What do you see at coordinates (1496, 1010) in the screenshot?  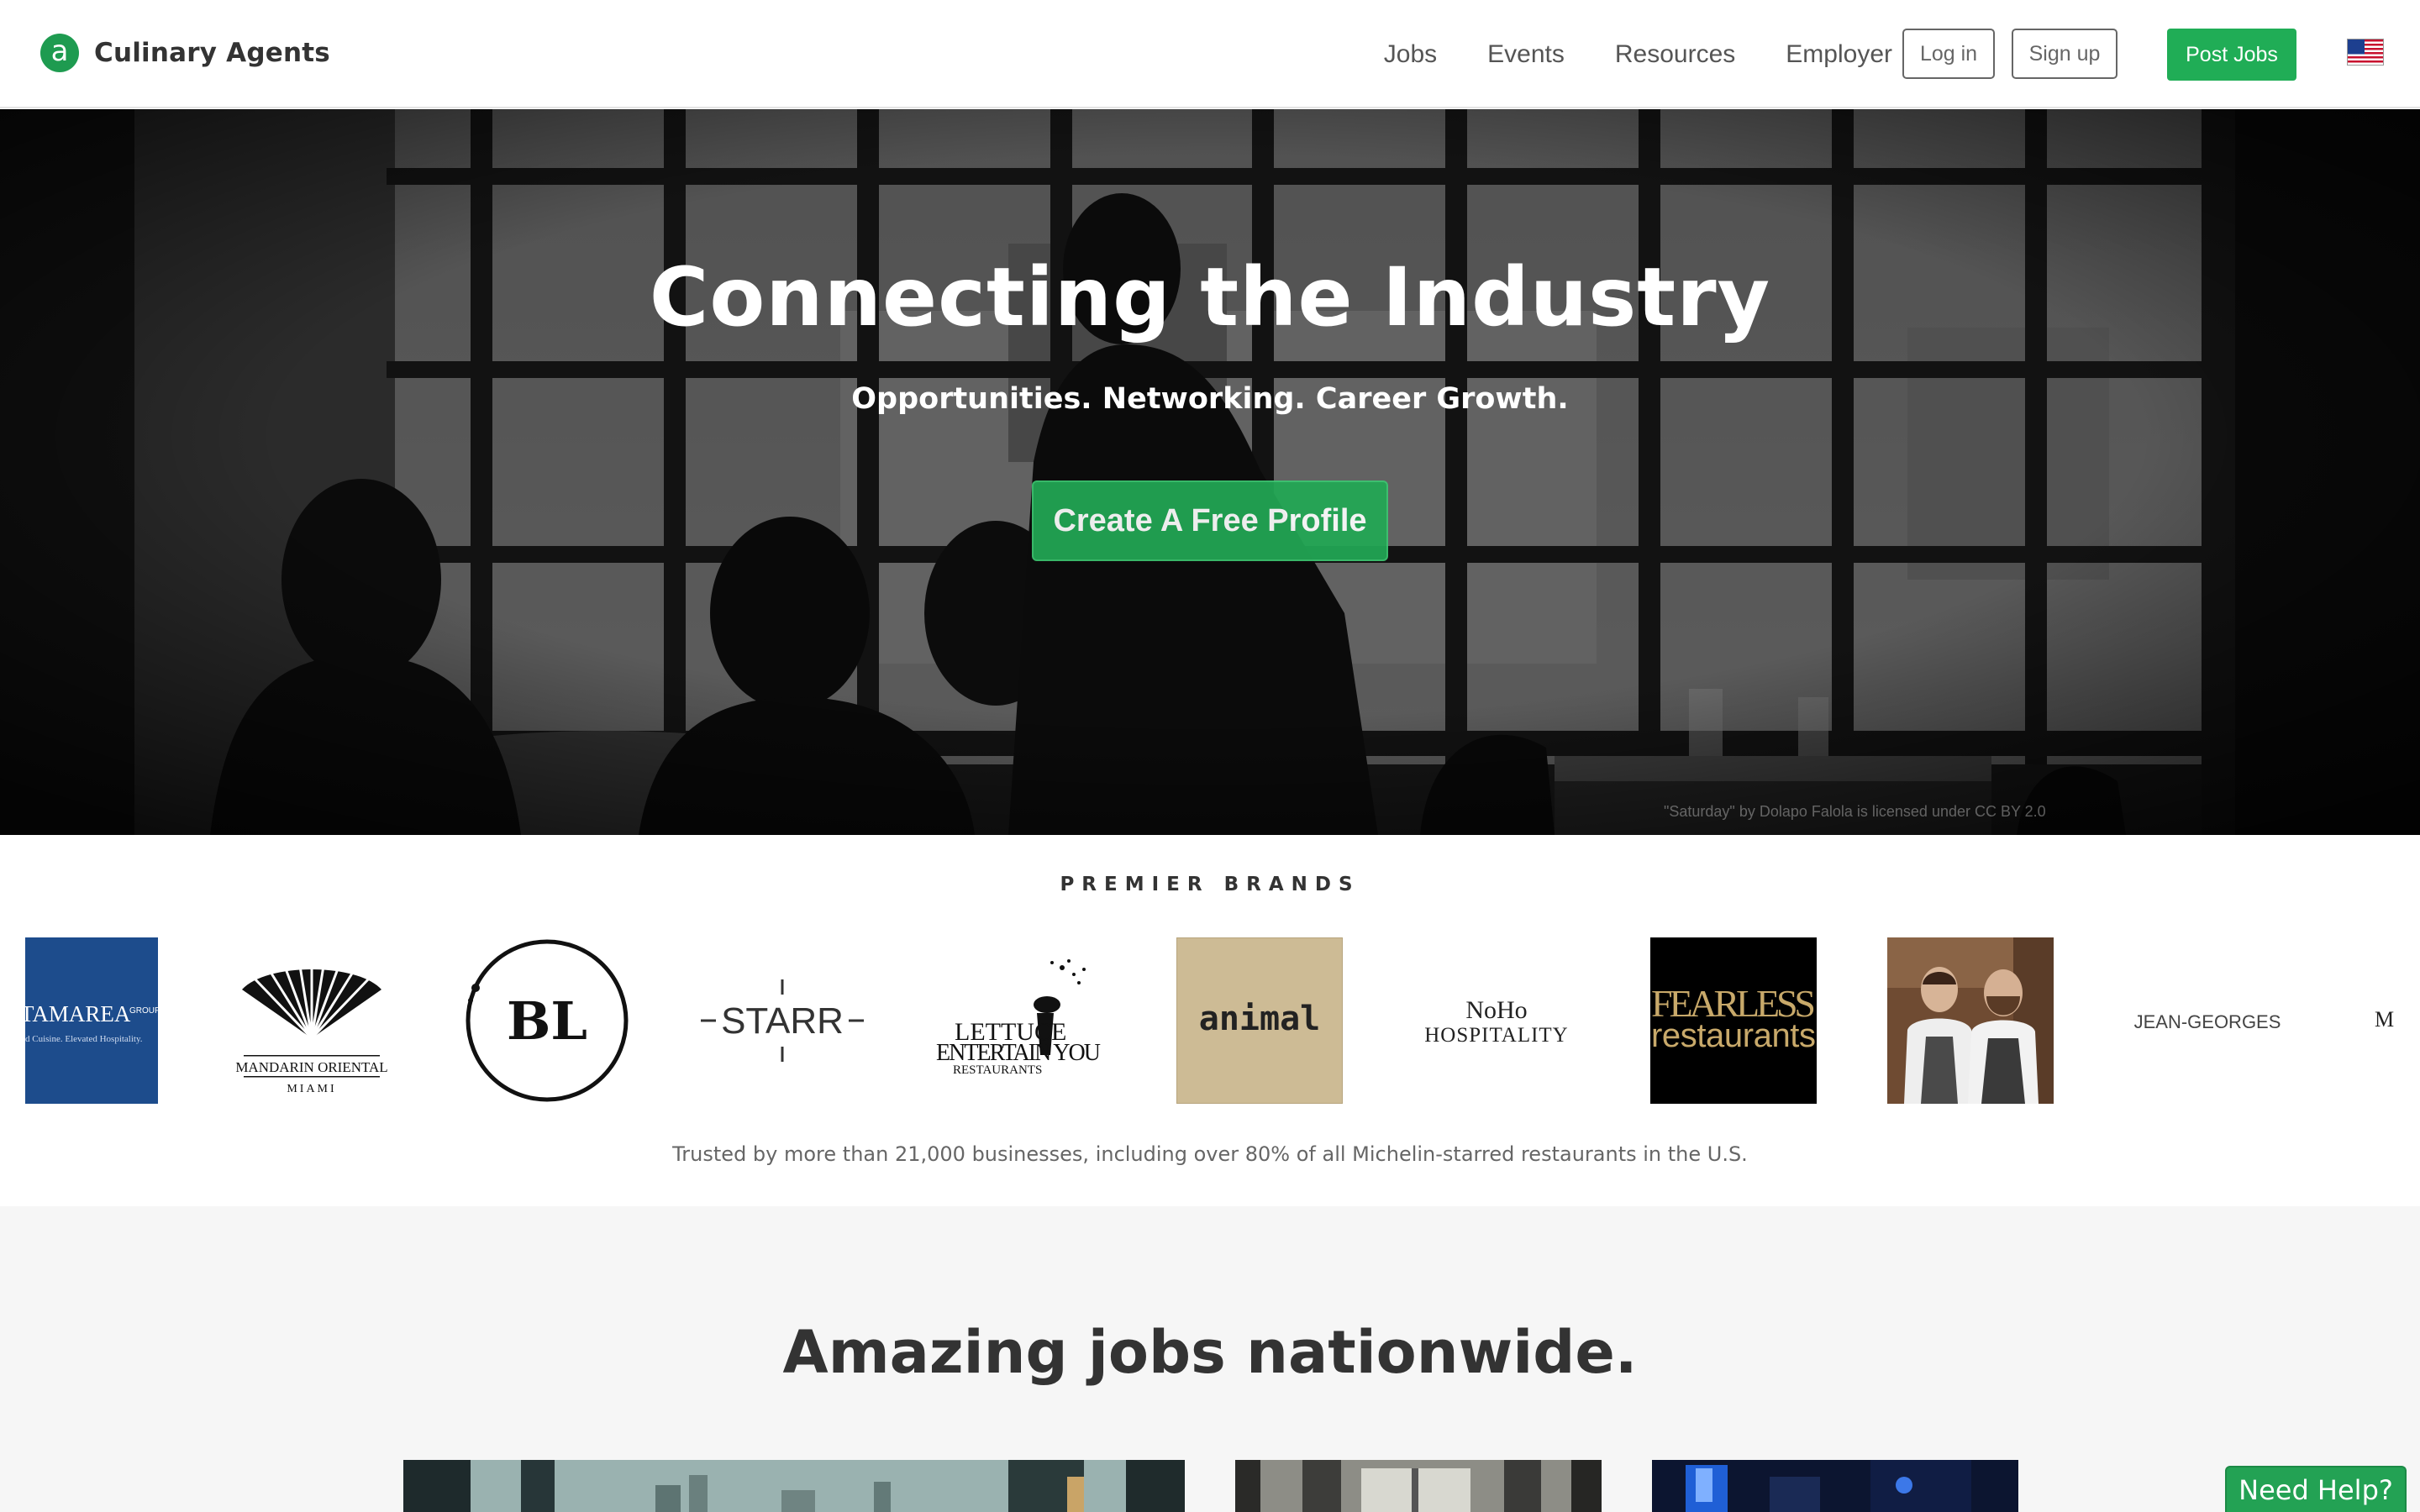 I see `noho-name: NoHo` at bounding box center [1496, 1010].